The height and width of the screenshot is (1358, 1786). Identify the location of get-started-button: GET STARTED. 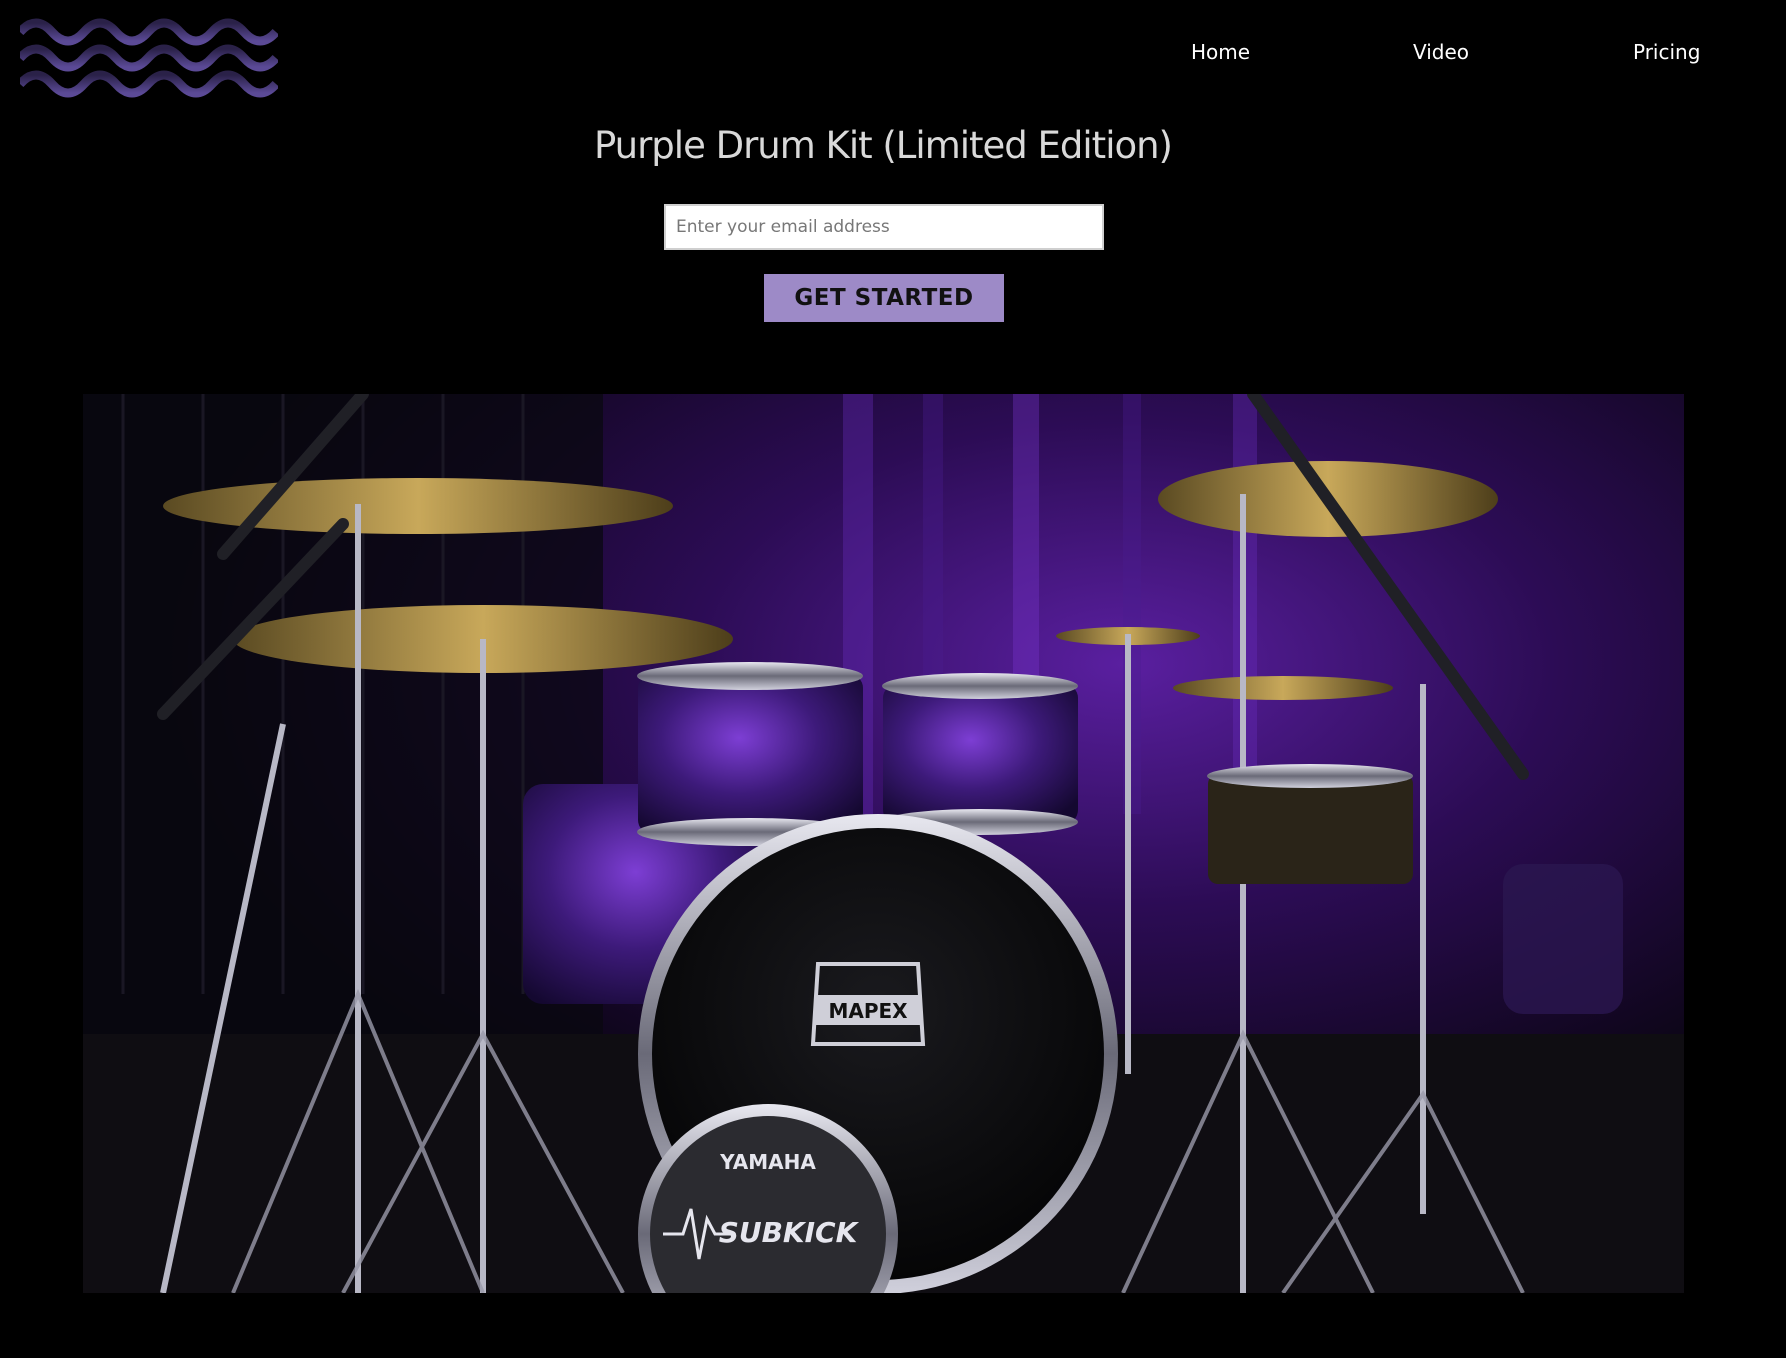
(884, 298).